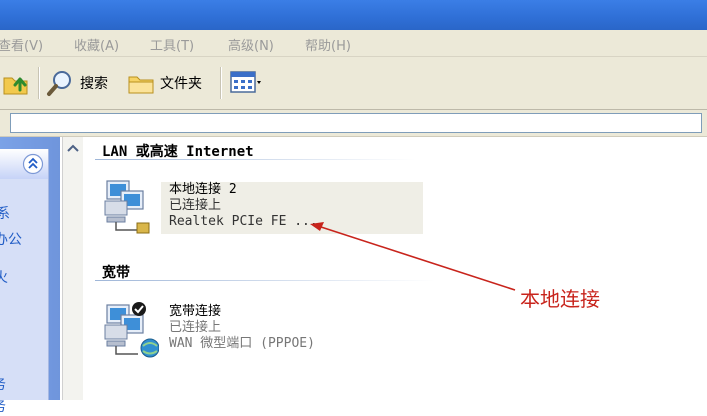  I want to click on connection-device: WAN 微型端口 (PPPOE), so click(242, 343).